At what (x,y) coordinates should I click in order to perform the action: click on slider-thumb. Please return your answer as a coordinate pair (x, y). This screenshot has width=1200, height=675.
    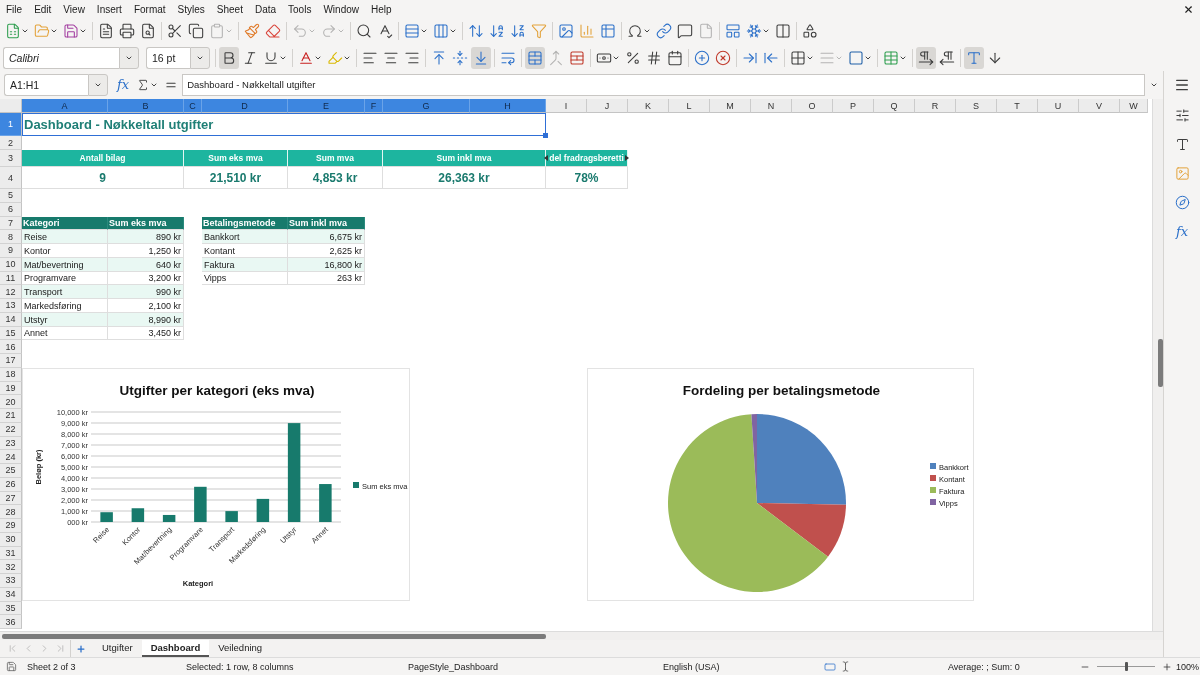
    Looking at the image, I should click on (1126, 666).